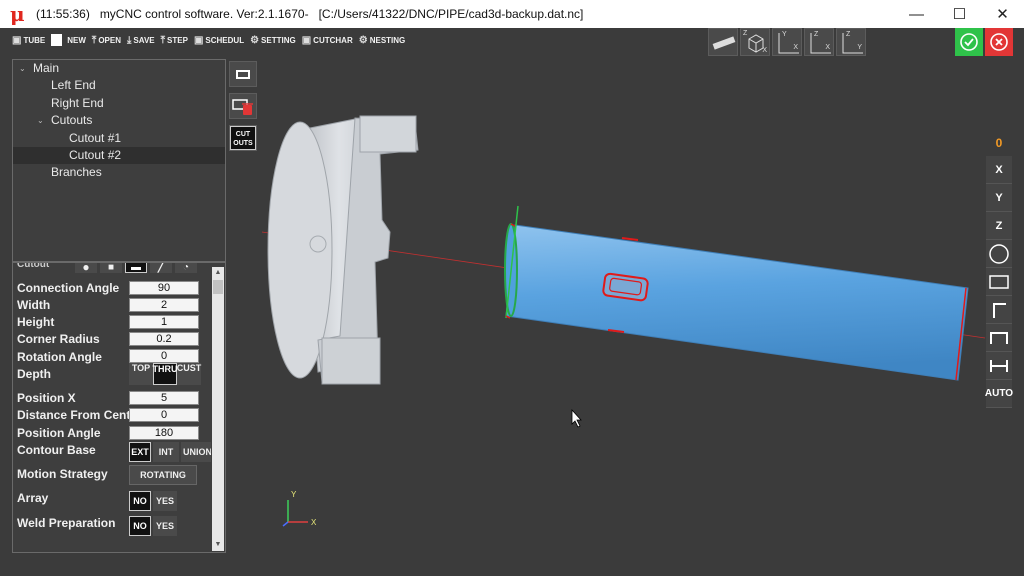 The height and width of the screenshot is (576, 1024). What do you see at coordinates (165, 501) in the screenshot?
I see `array-yes-button: YES` at bounding box center [165, 501].